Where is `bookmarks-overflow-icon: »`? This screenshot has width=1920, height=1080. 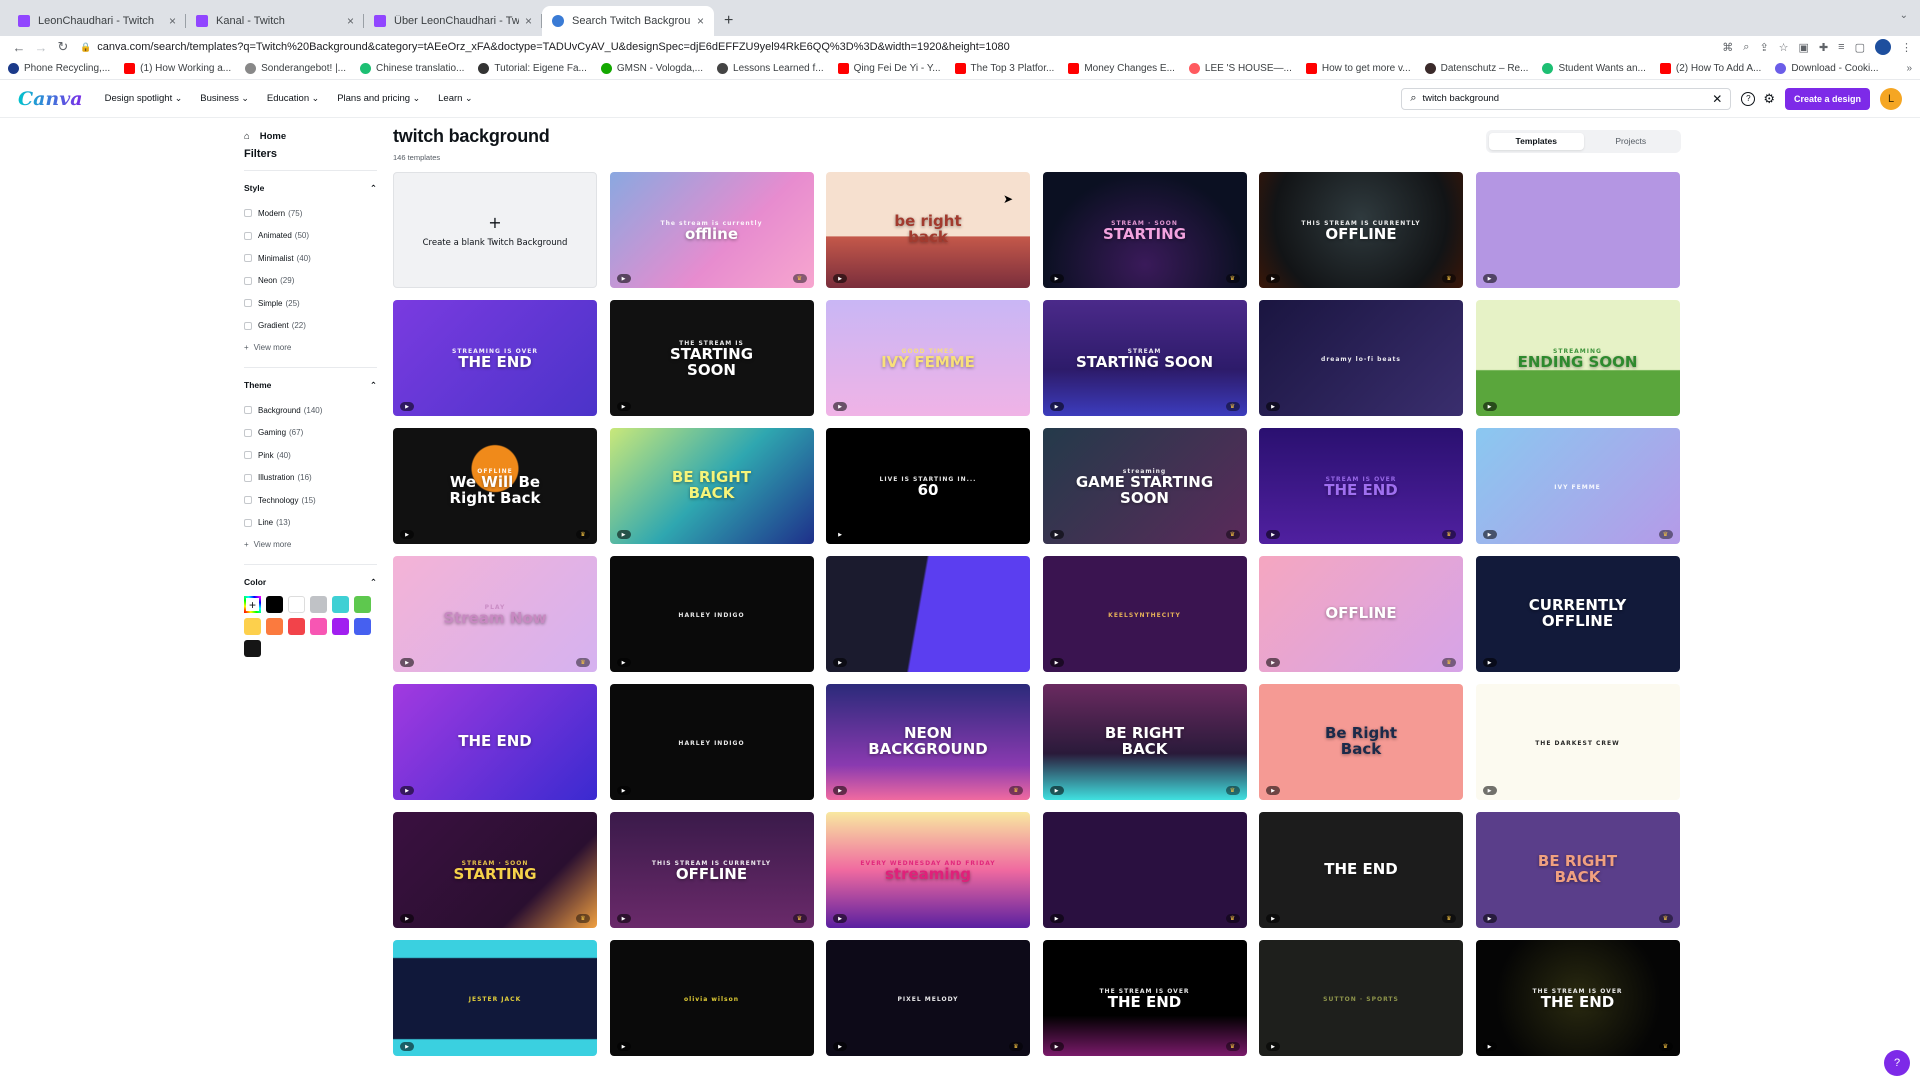 bookmarks-overflow-icon: » is located at coordinates (1909, 68).